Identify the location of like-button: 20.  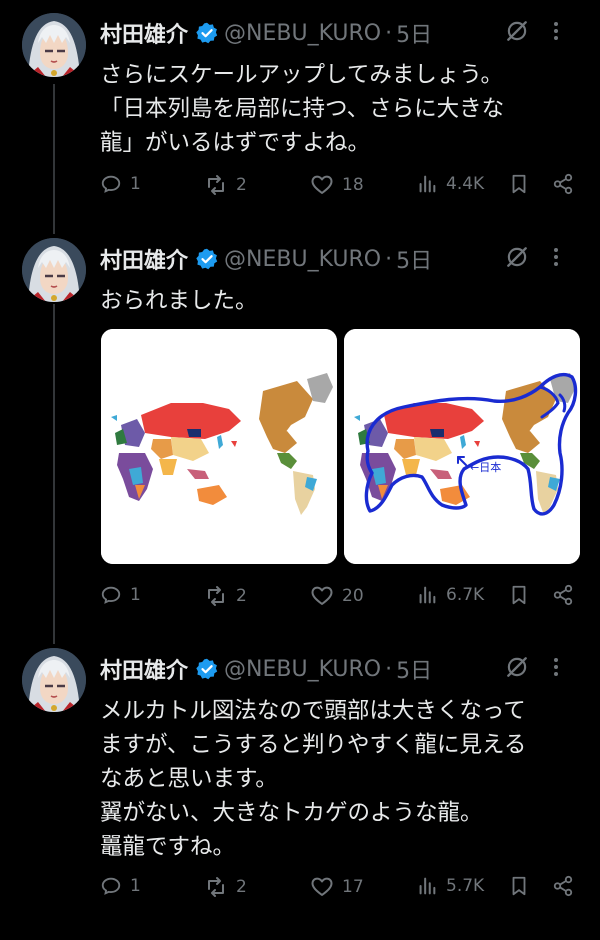
(337, 596).